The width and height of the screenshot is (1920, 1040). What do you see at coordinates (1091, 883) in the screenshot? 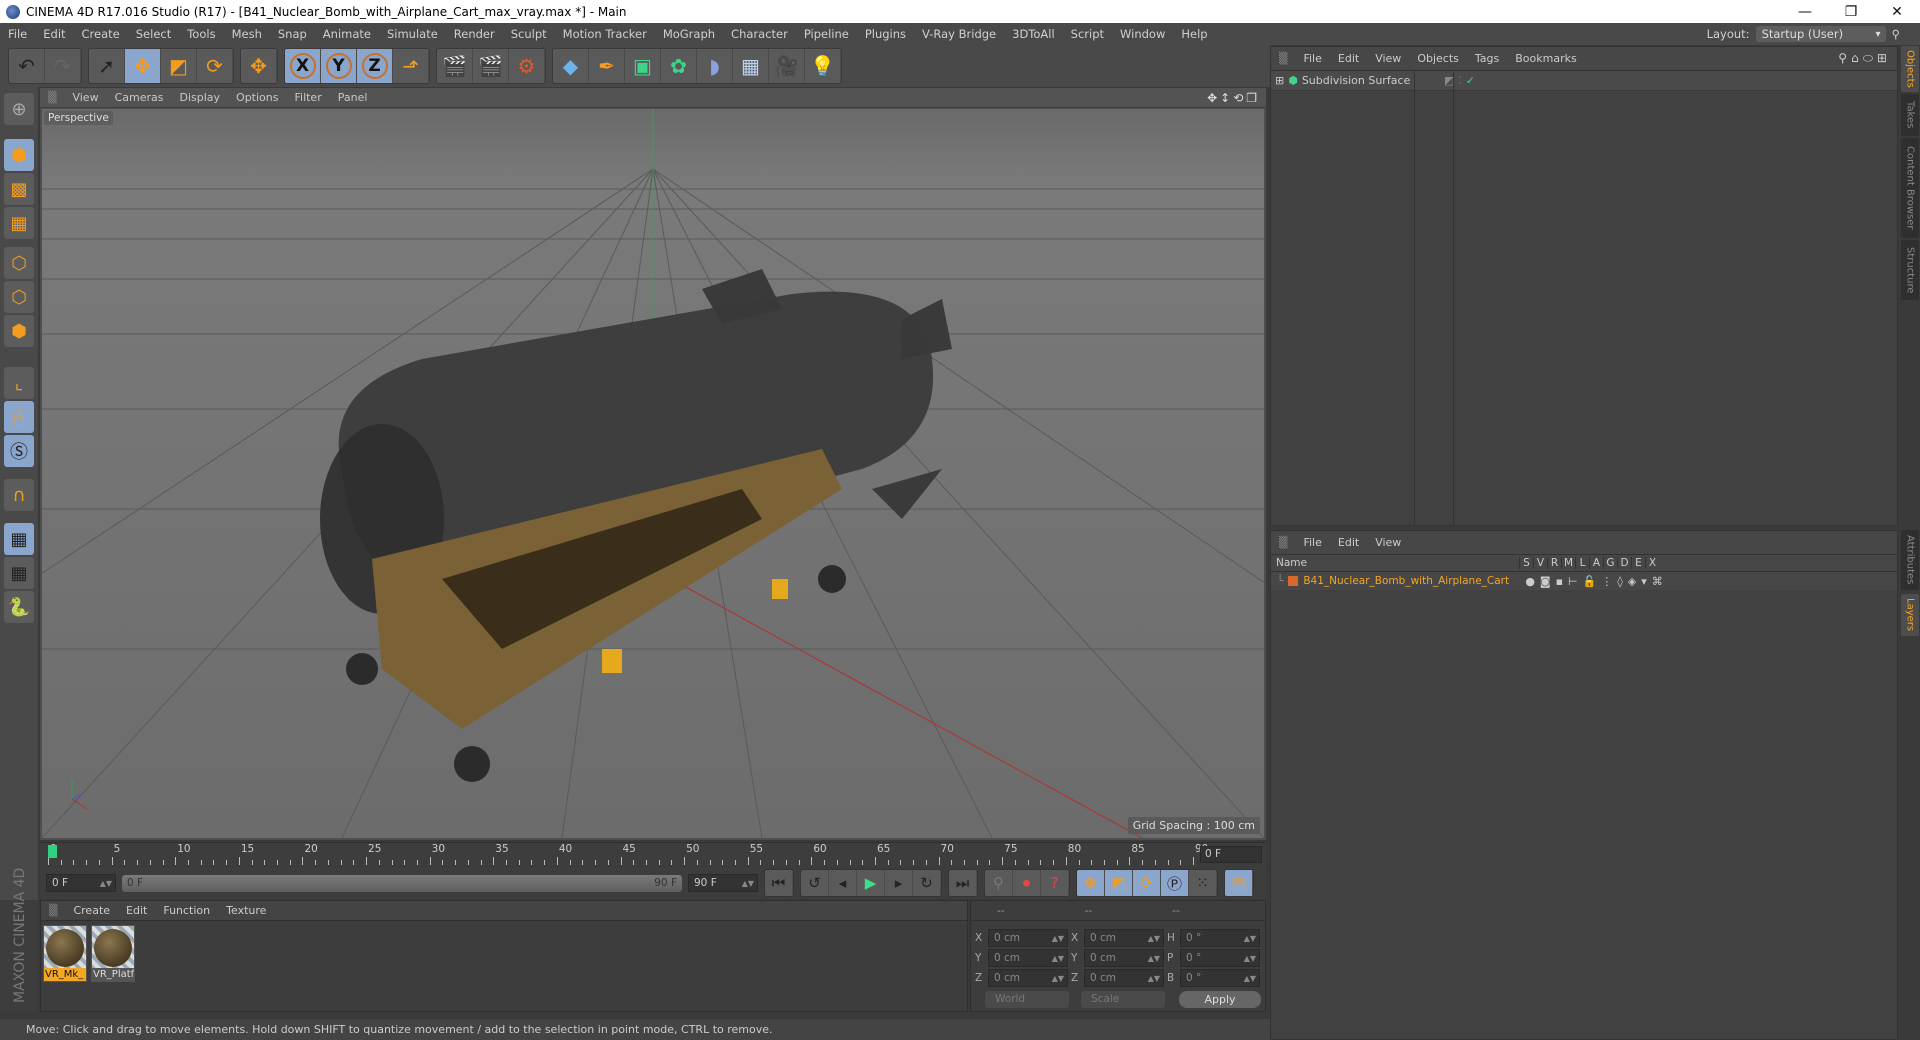
I see `key-position-icon: ✥` at bounding box center [1091, 883].